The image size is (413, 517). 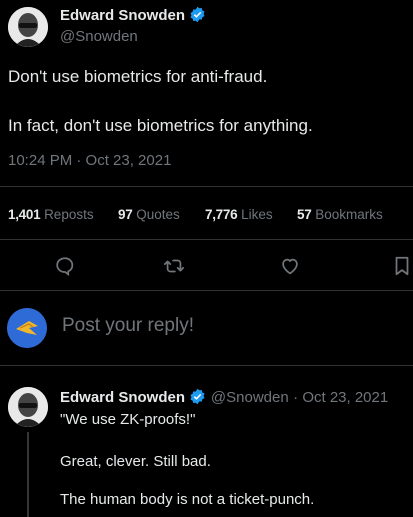 I want to click on reposts-label: Reposts, so click(x=69, y=214).